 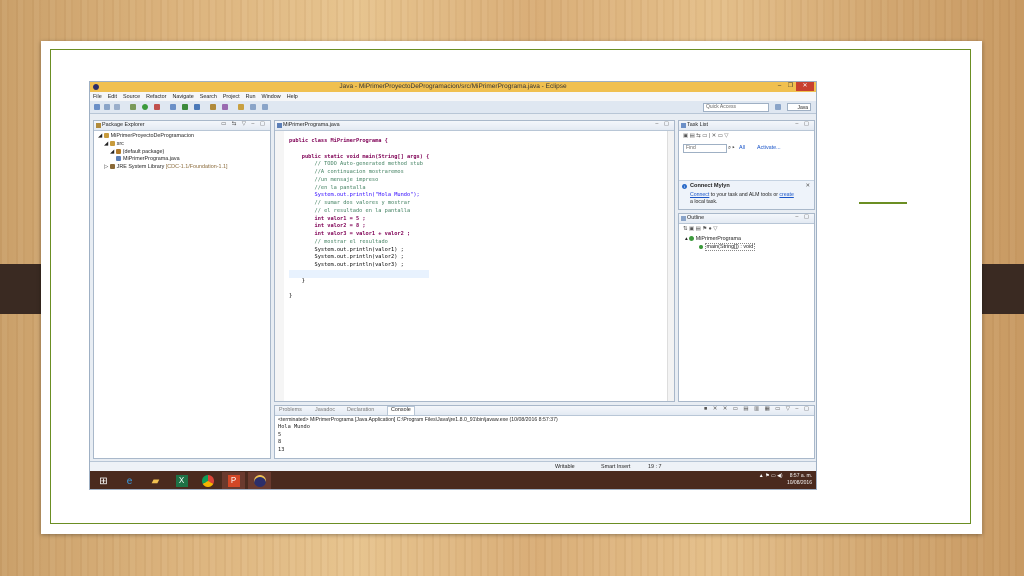 I want to click on task-list-tab: Task List – ▢, so click(x=746, y=126).